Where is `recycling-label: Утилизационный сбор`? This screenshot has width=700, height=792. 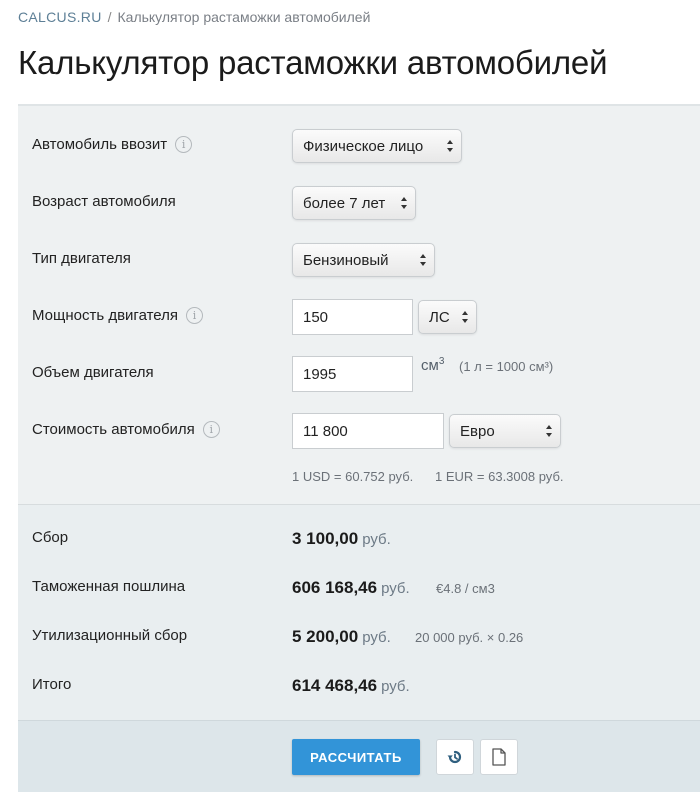 recycling-label: Утилизационный сбор is located at coordinates (110, 635).